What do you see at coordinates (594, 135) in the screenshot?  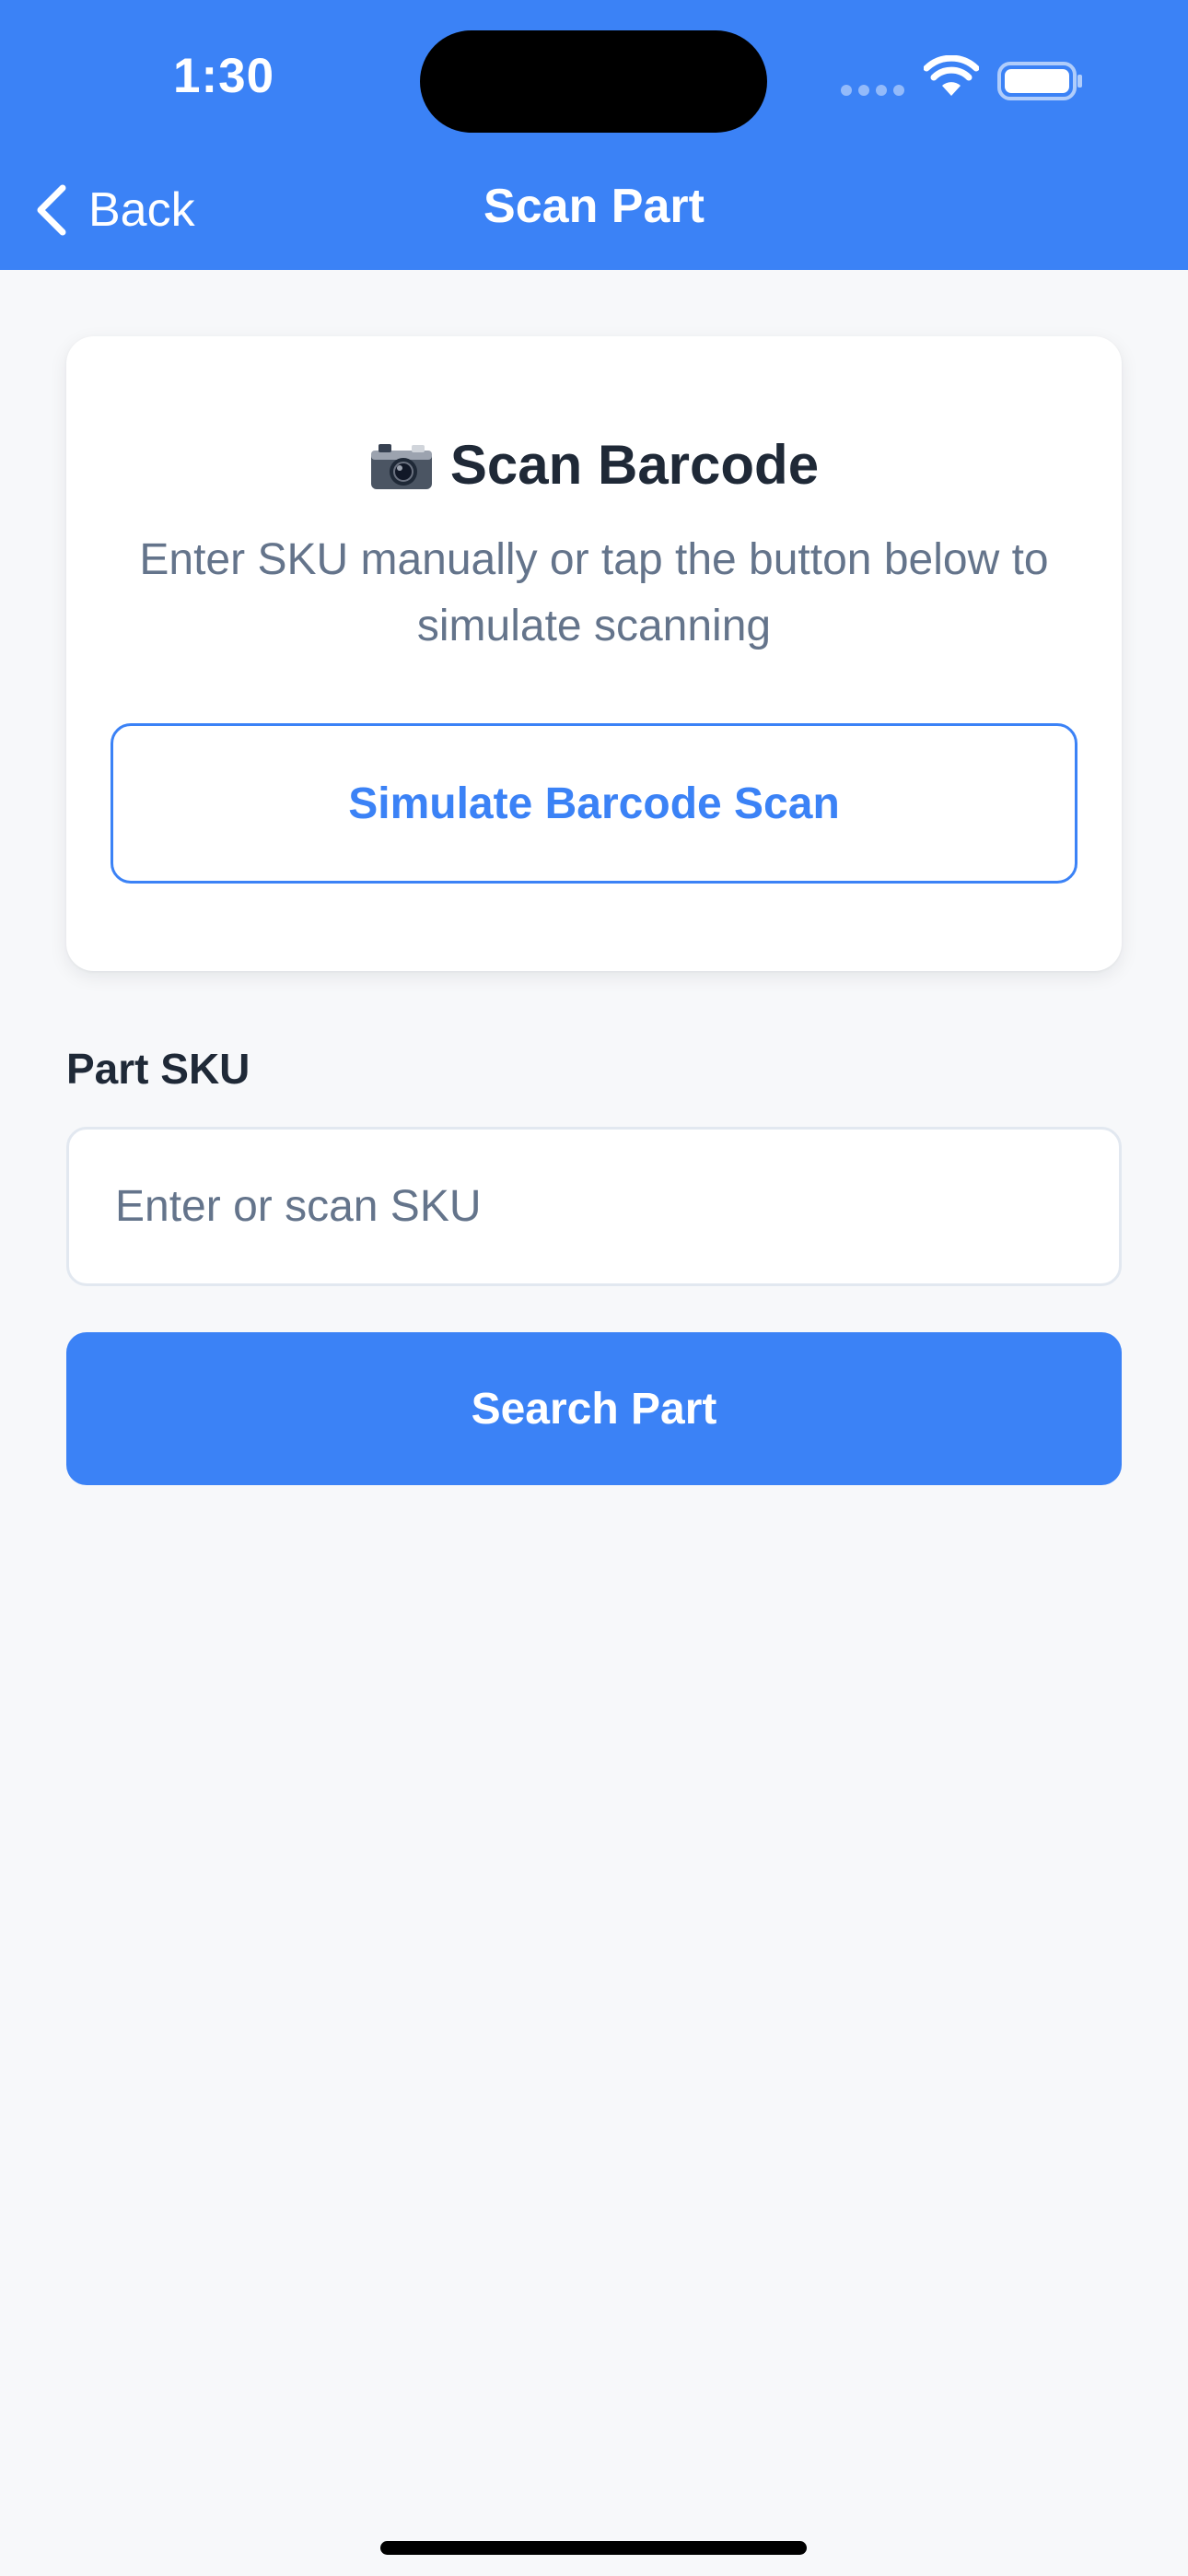 I see `app-header: 1:30 Back Scan Part` at bounding box center [594, 135].